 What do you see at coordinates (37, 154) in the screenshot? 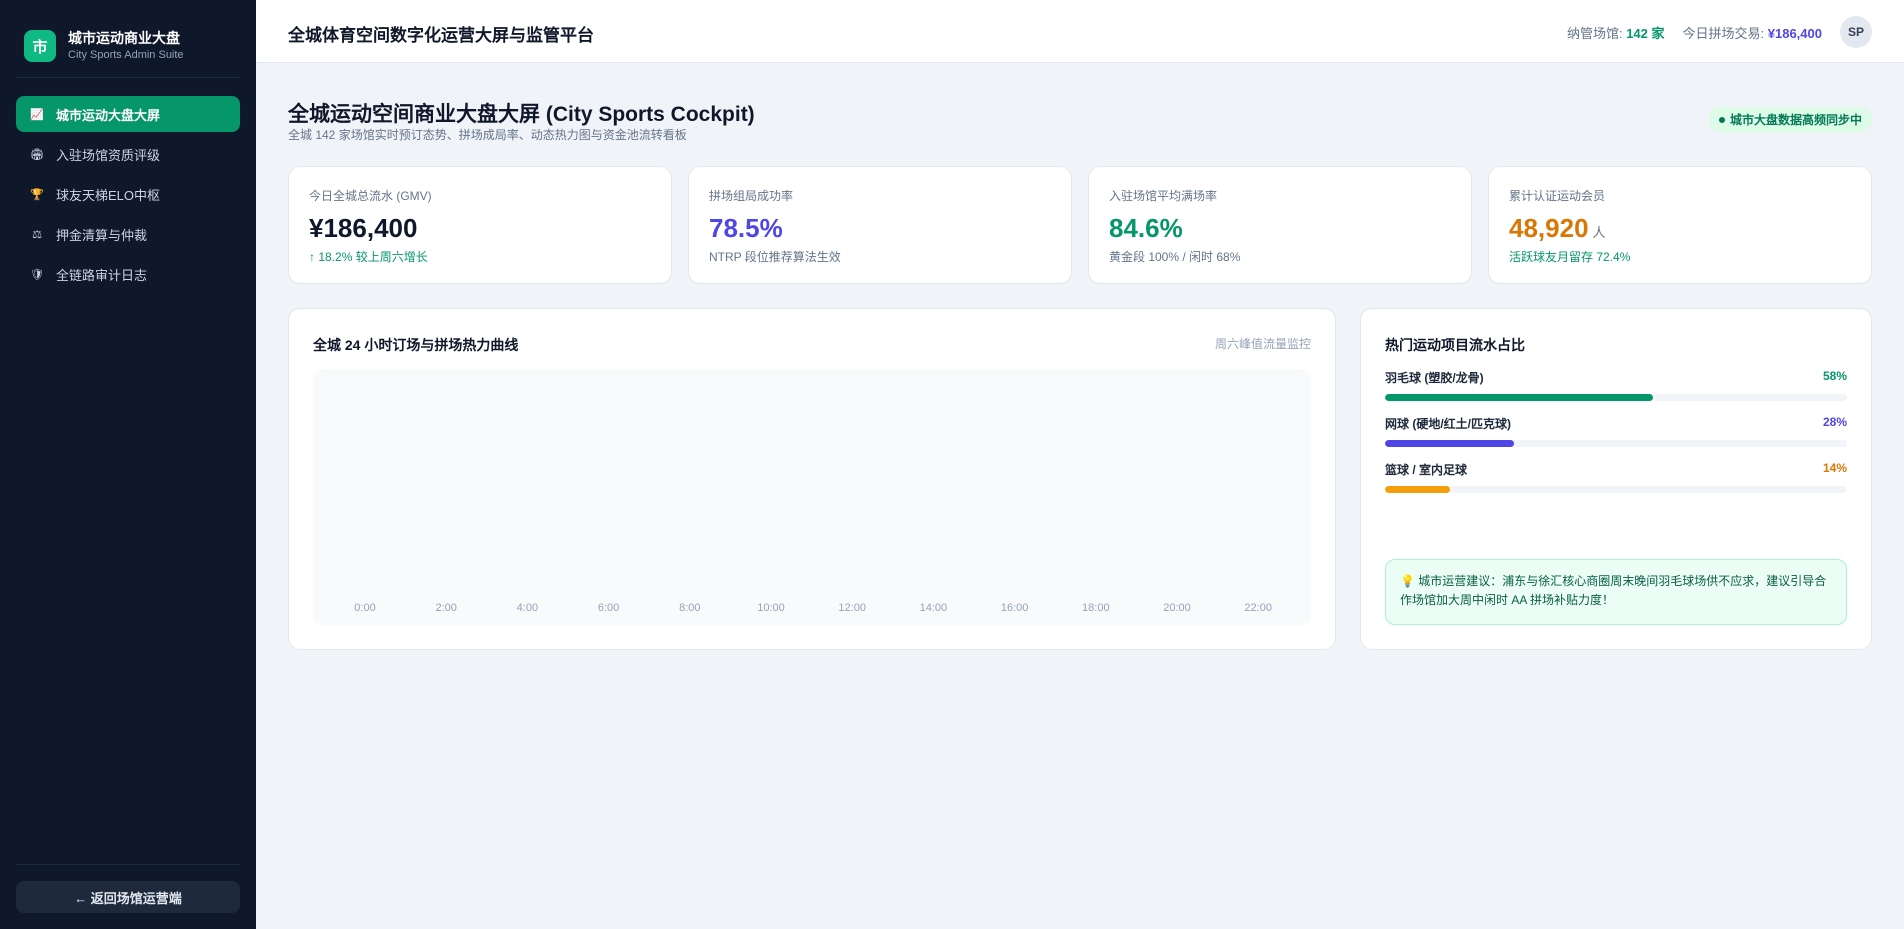
I see `venue-icon: 🏟` at bounding box center [37, 154].